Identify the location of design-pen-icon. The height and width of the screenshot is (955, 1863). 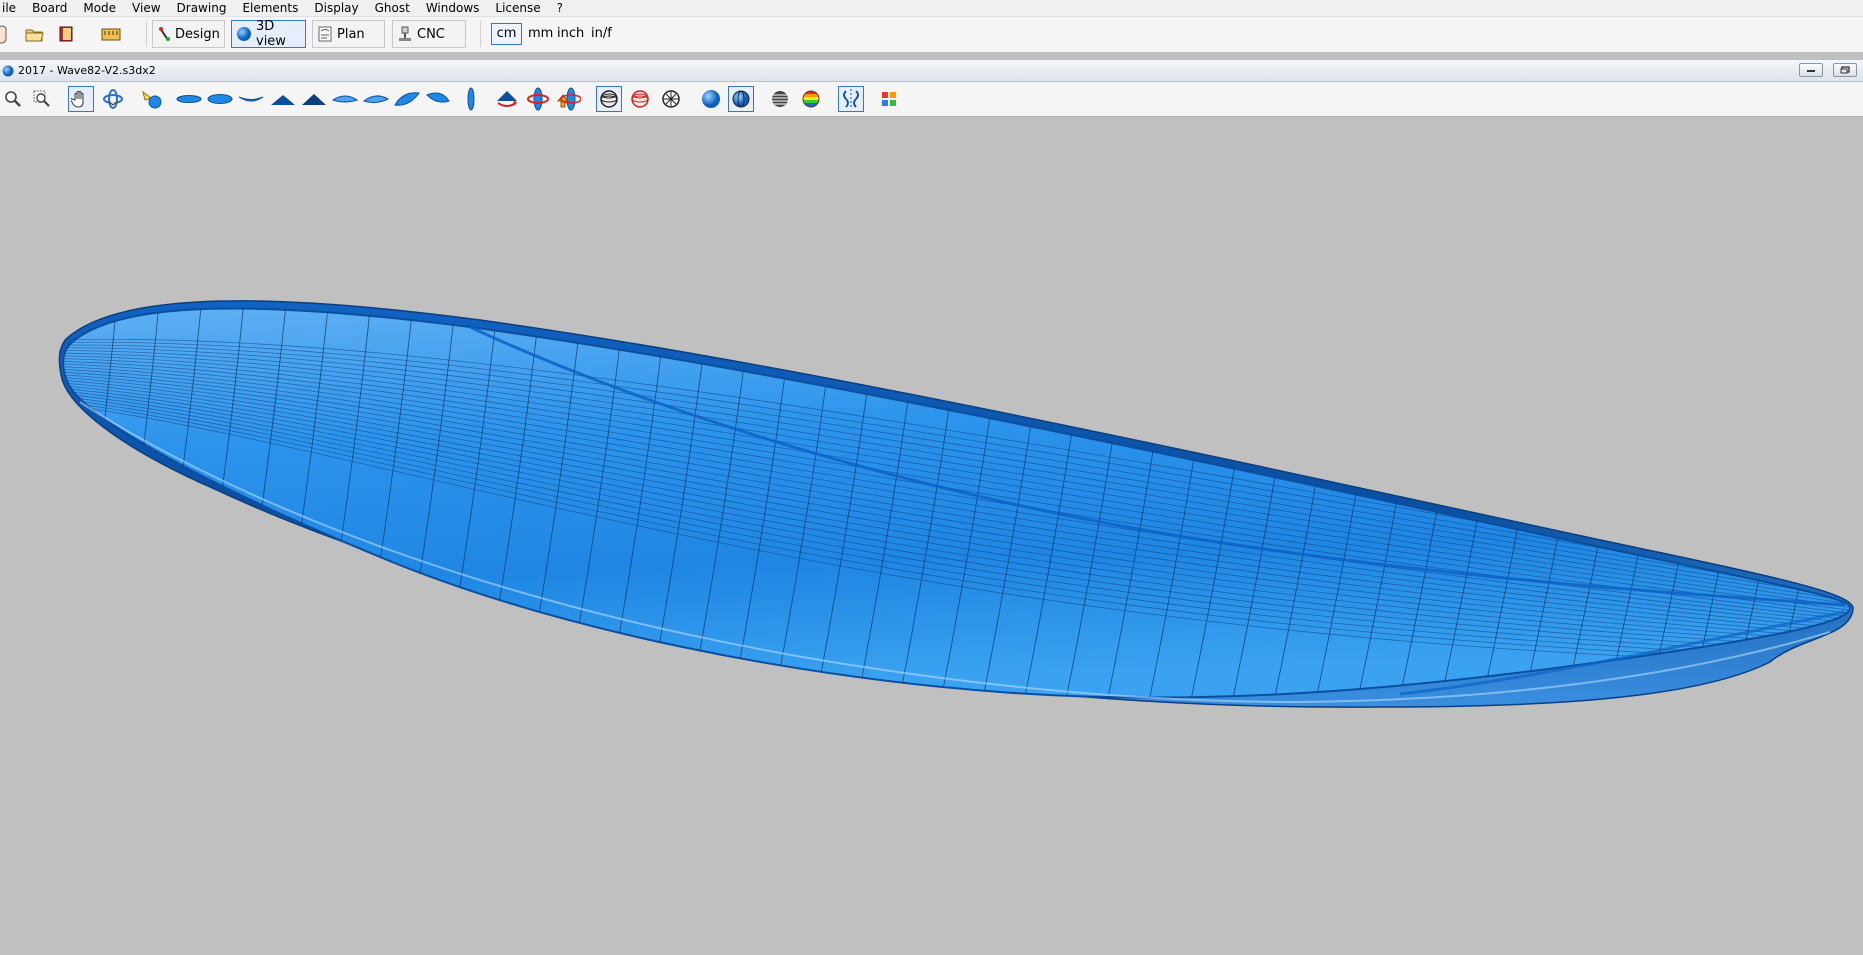
(164, 34).